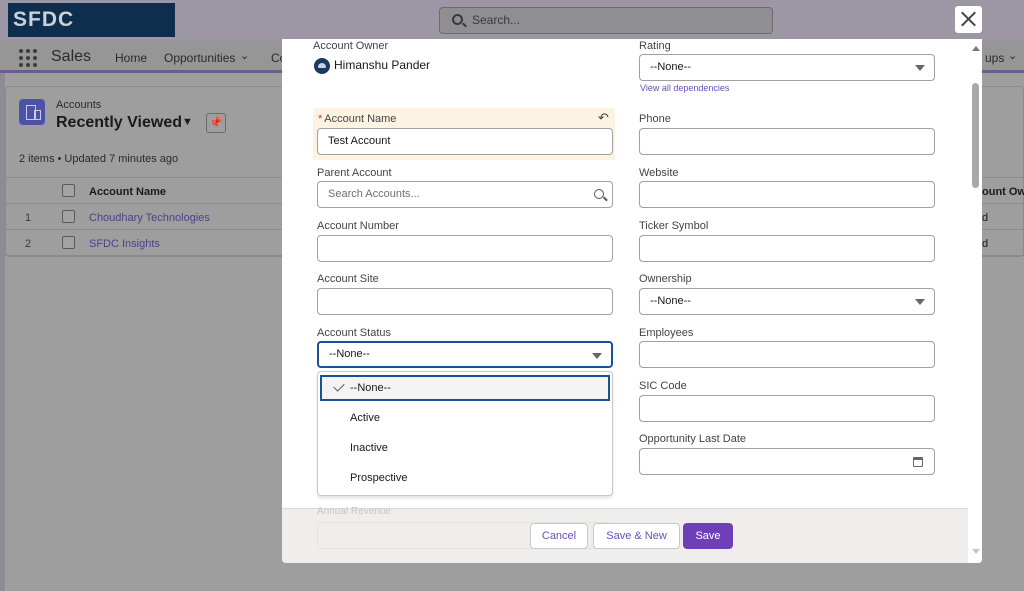 This screenshot has height=591, width=1024. I want to click on account-name-label: * Account Name, so click(357, 119).